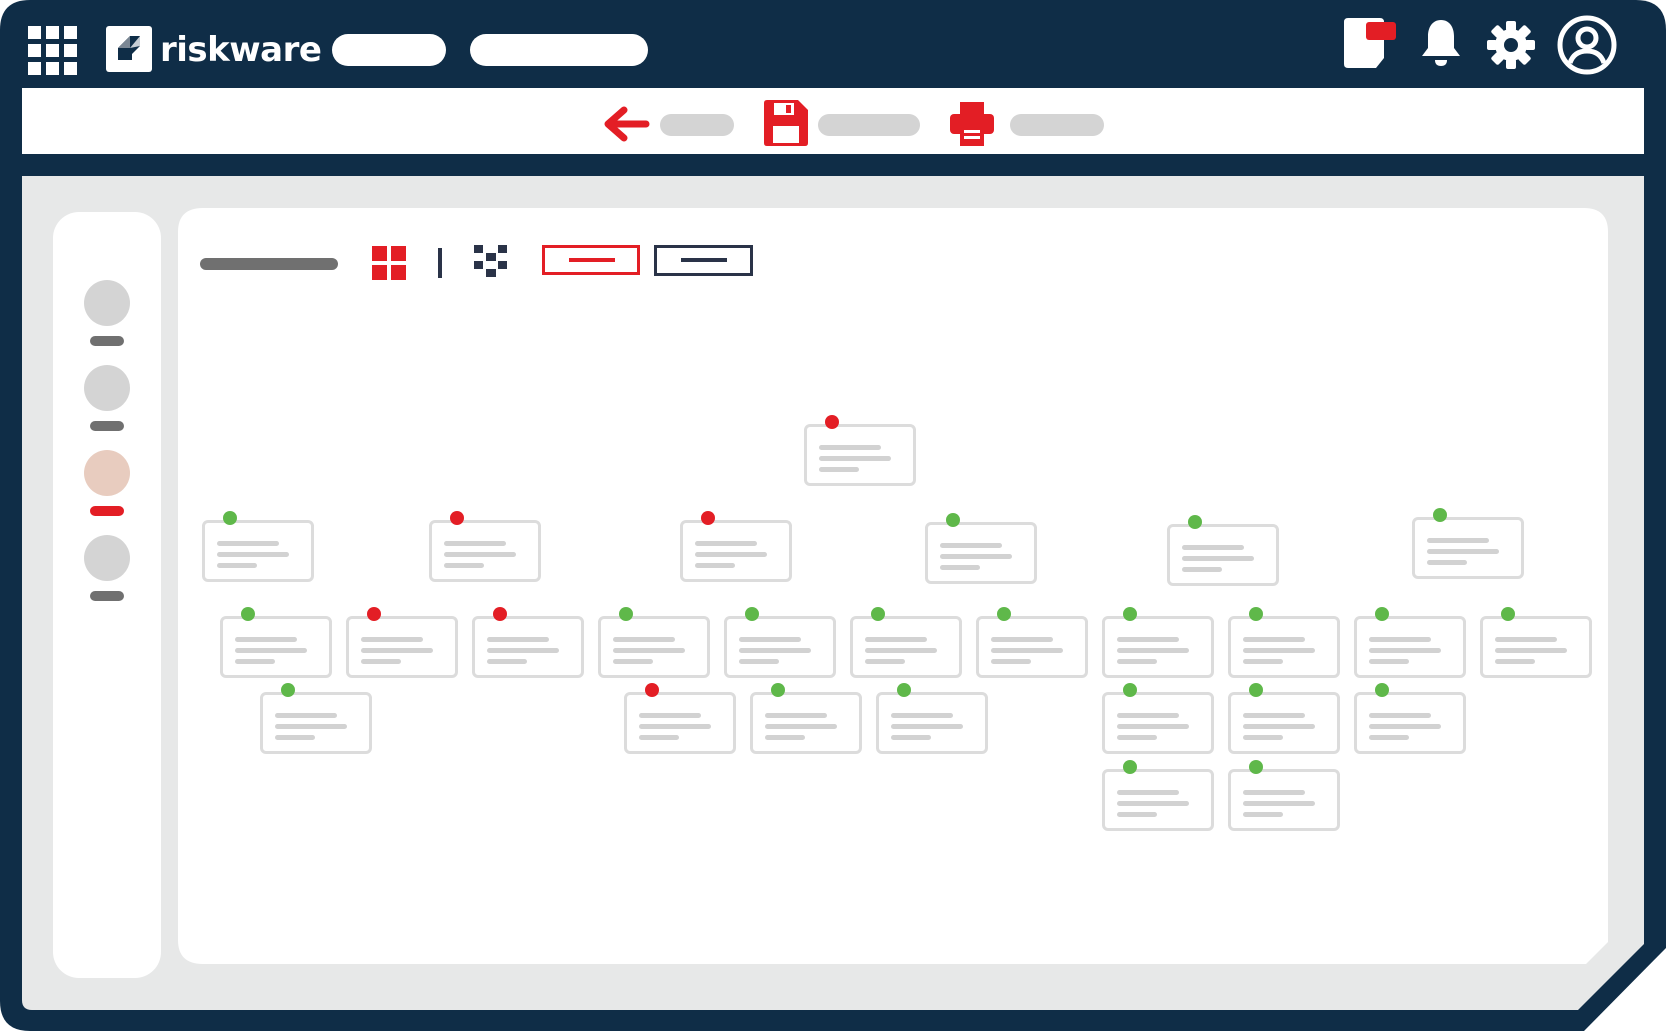 This screenshot has height=1031, width=1666. Describe the element at coordinates (626, 124) in the screenshot. I see `back-arrow-icon` at that location.